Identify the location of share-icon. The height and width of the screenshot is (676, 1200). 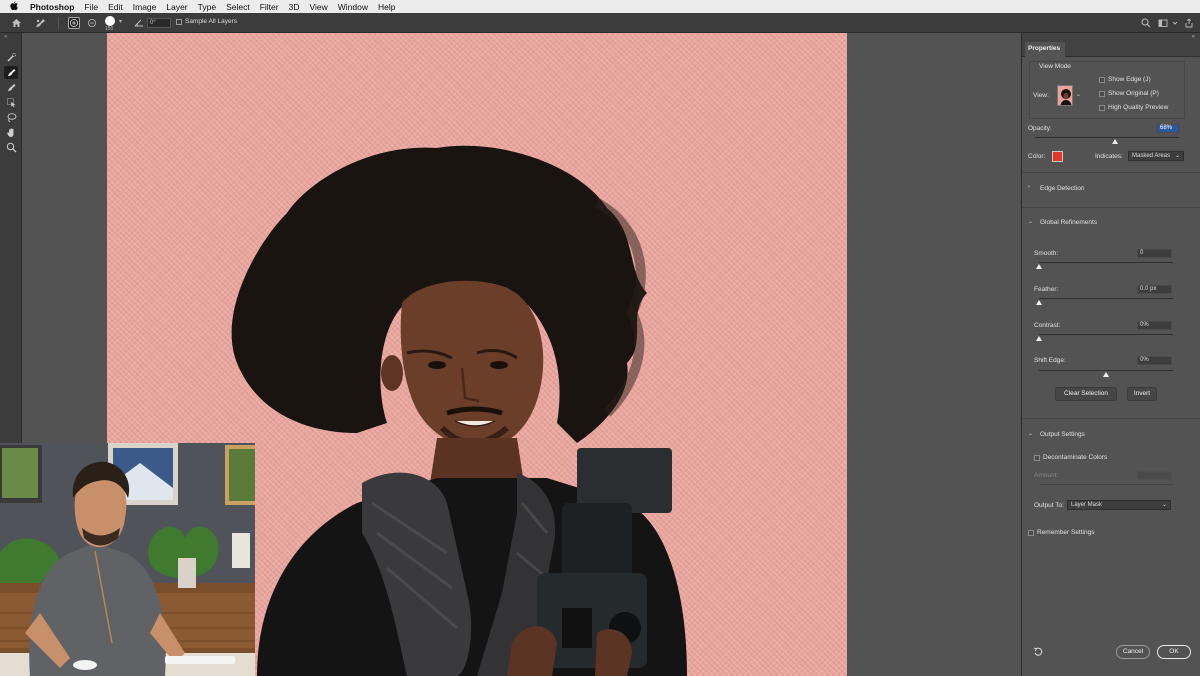
(1188, 22).